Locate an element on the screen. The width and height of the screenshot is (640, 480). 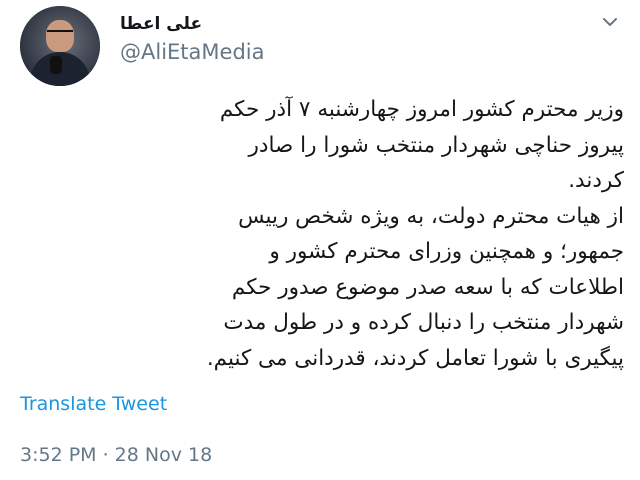
translate-tweet-link: Translate Tweet is located at coordinates (93, 404).